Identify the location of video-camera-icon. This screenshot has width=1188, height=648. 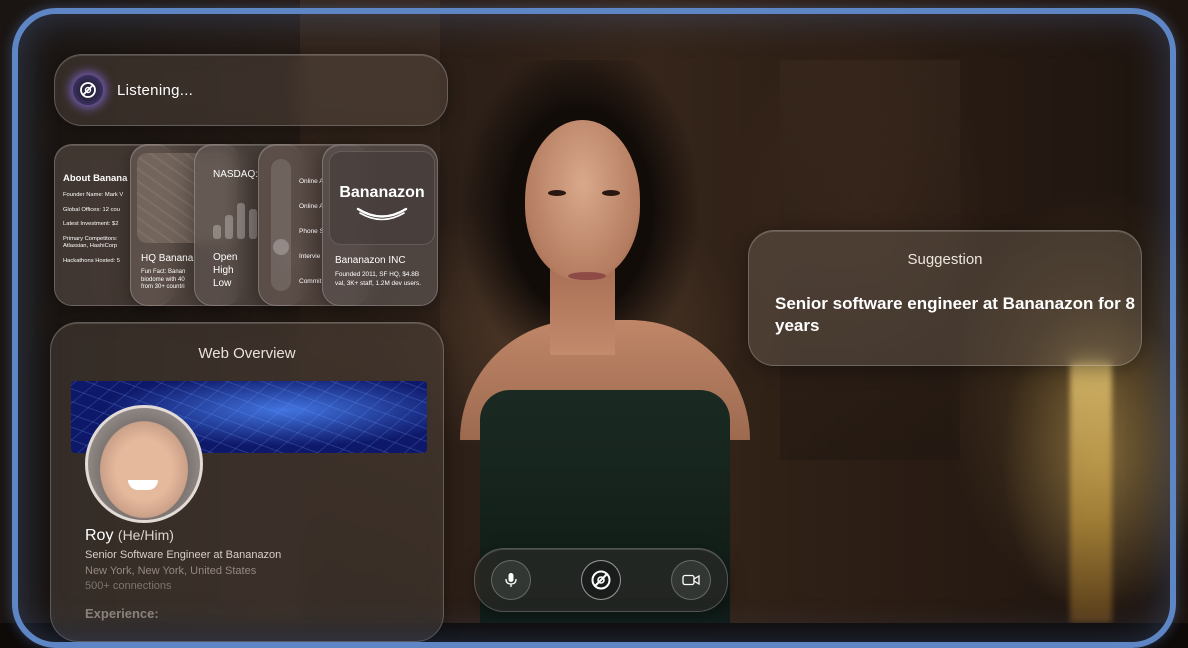
(691, 580).